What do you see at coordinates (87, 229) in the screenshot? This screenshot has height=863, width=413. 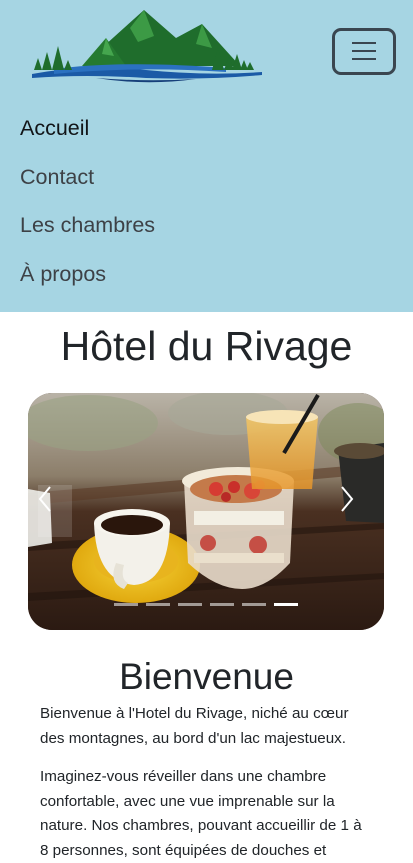 I see `nav-item-les-chambres: Les chambres` at bounding box center [87, 229].